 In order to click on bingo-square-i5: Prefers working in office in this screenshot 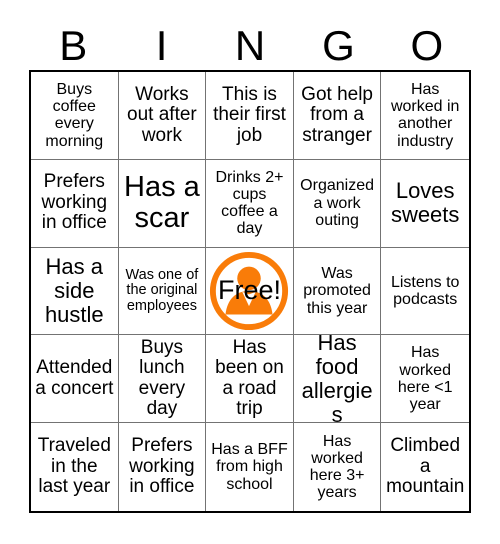, I will do `click(162, 467)`.